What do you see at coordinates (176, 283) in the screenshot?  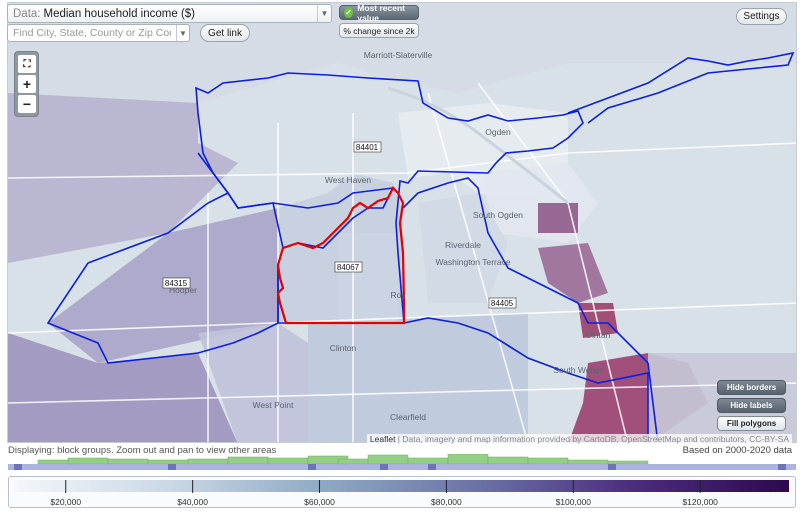 I see `zip-label: 84315` at bounding box center [176, 283].